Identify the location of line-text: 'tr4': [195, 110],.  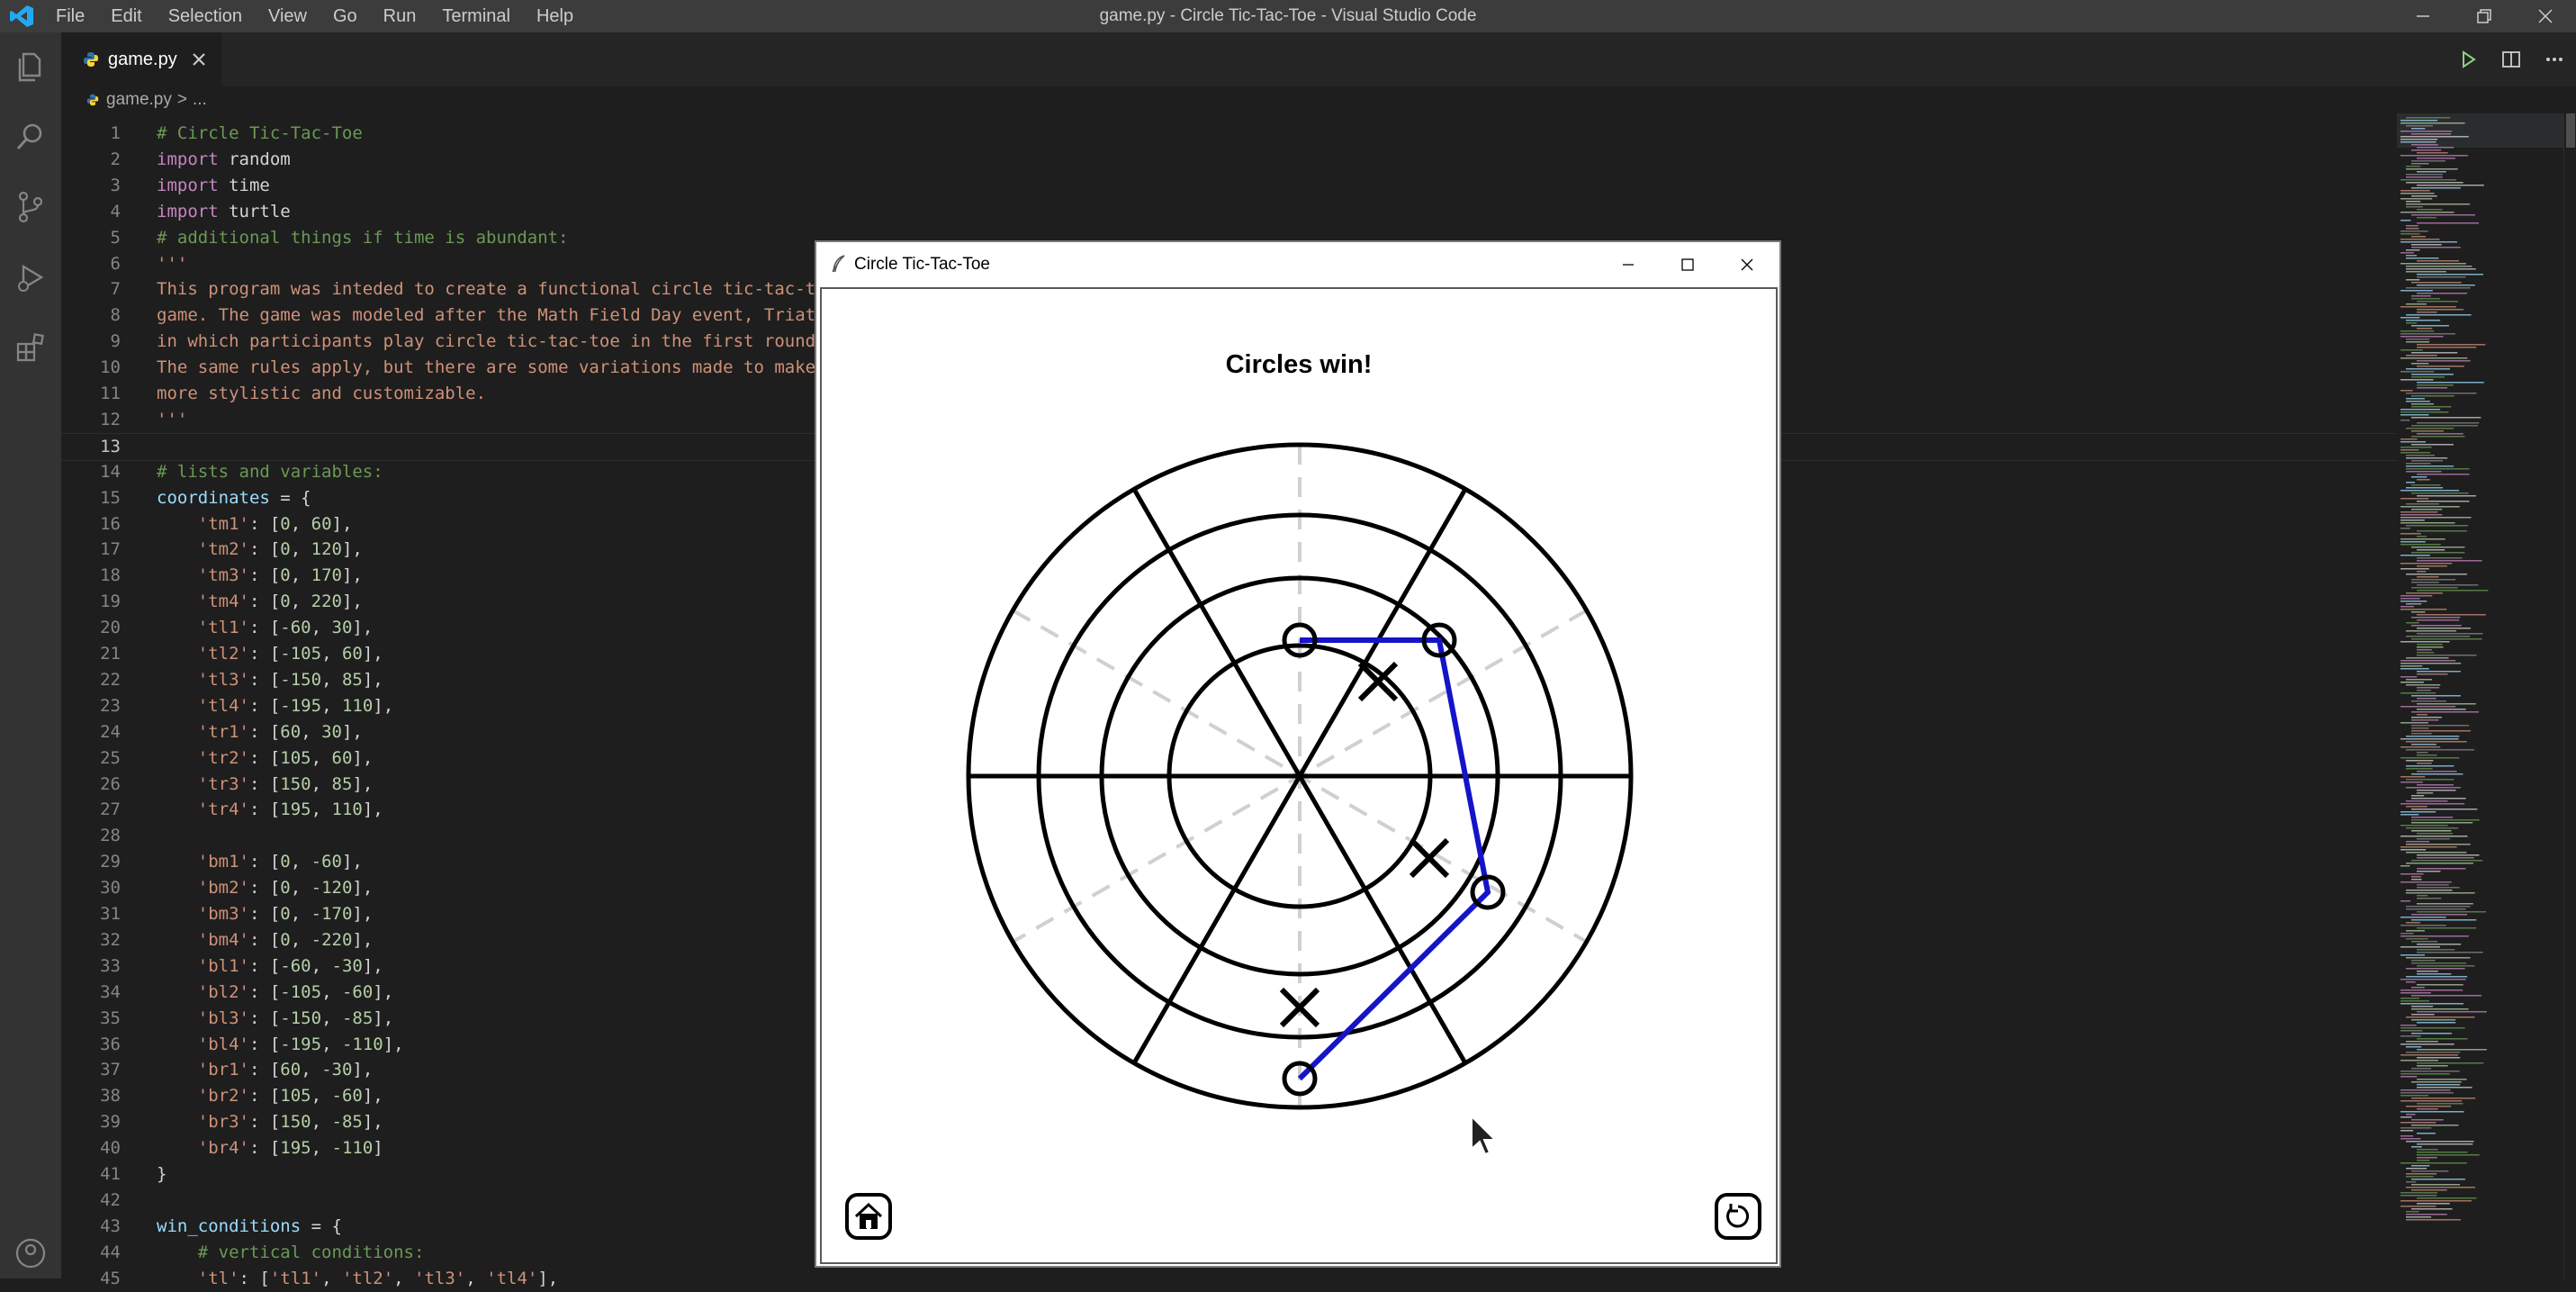
(270, 810).